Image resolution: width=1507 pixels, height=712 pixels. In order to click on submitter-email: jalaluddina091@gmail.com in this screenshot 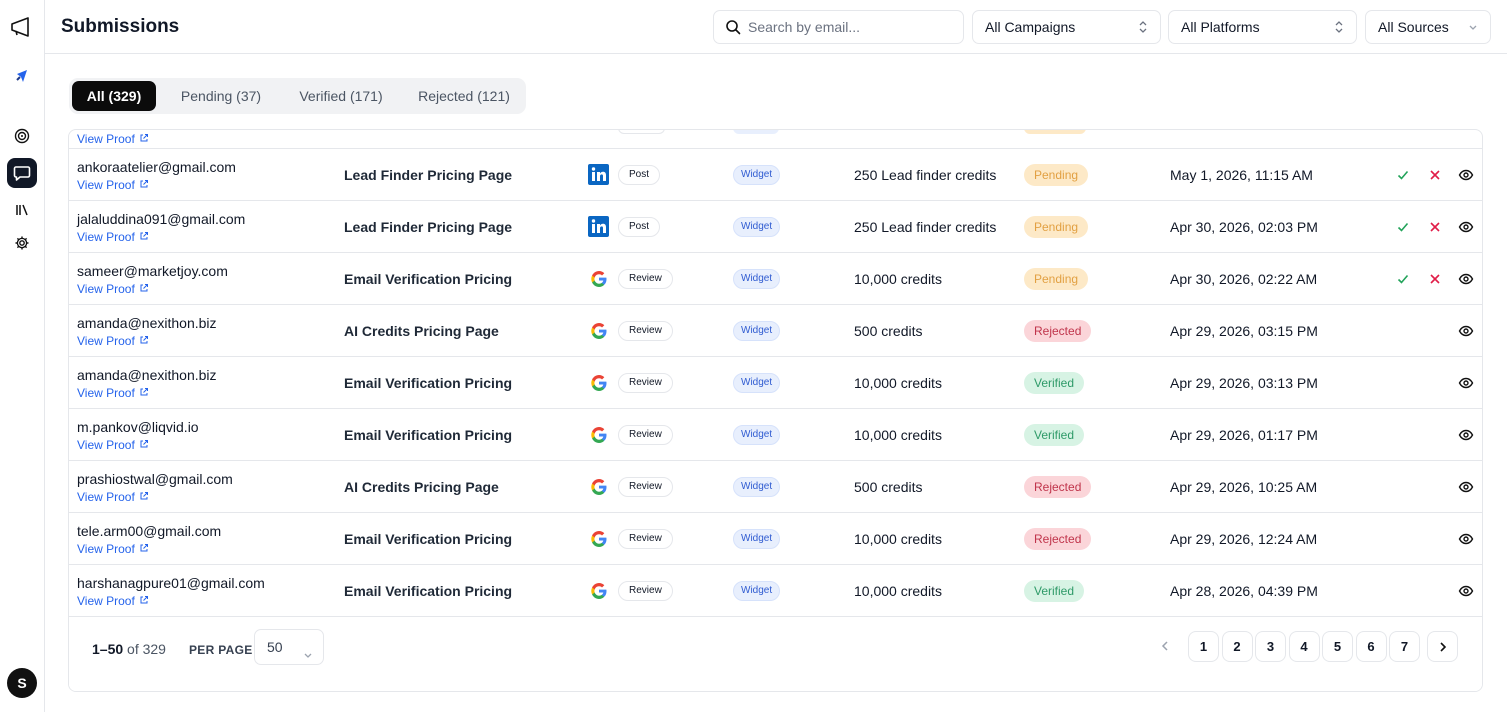, I will do `click(161, 219)`.